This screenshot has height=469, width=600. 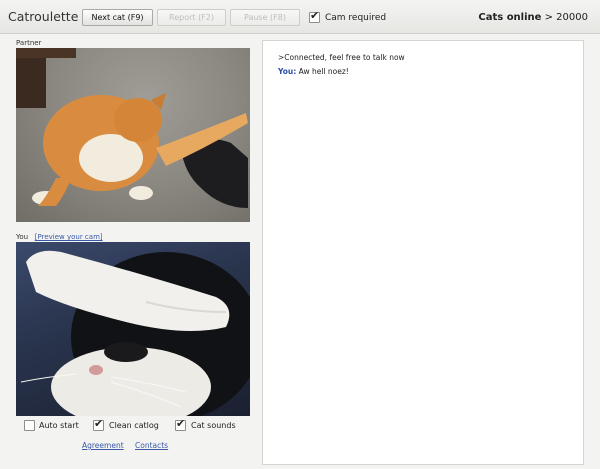 I want to click on self-label-row: You [Preview your cam], so click(x=59, y=237).